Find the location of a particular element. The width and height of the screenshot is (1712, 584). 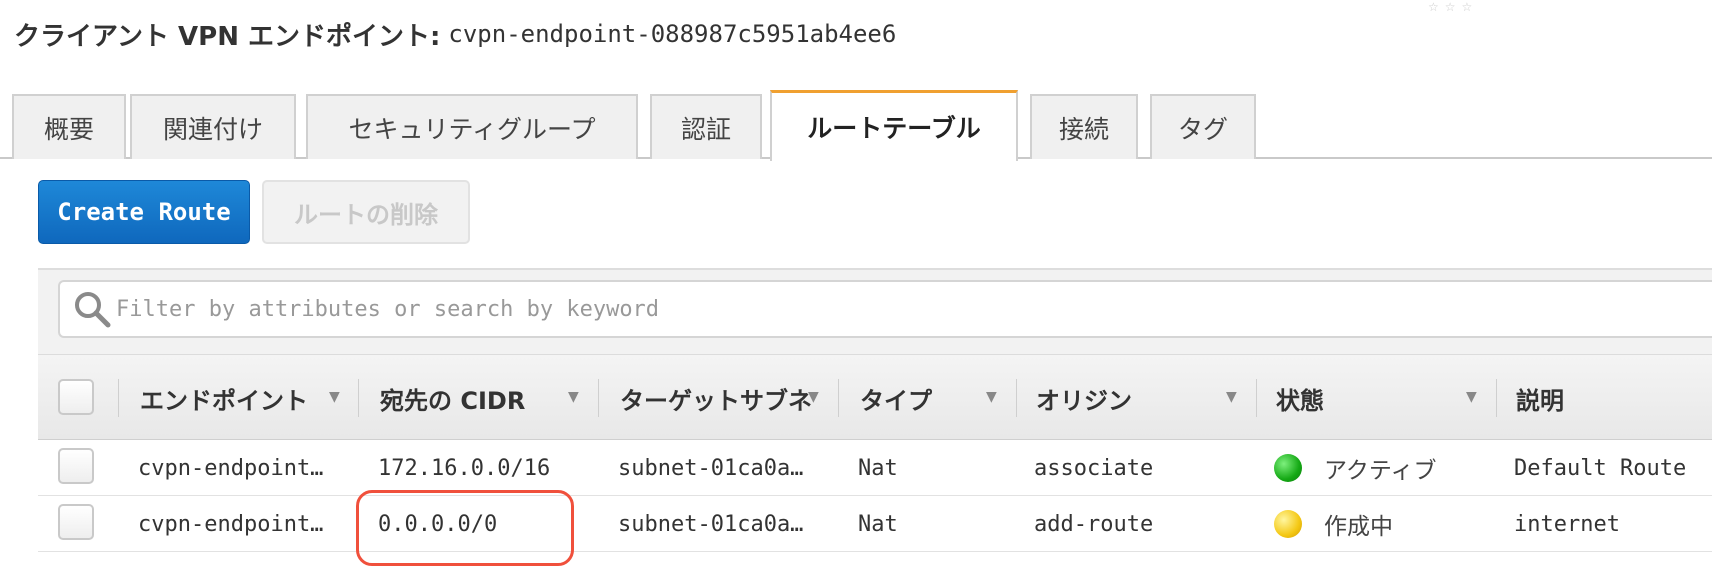

search-icon is located at coordinates (92, 309).